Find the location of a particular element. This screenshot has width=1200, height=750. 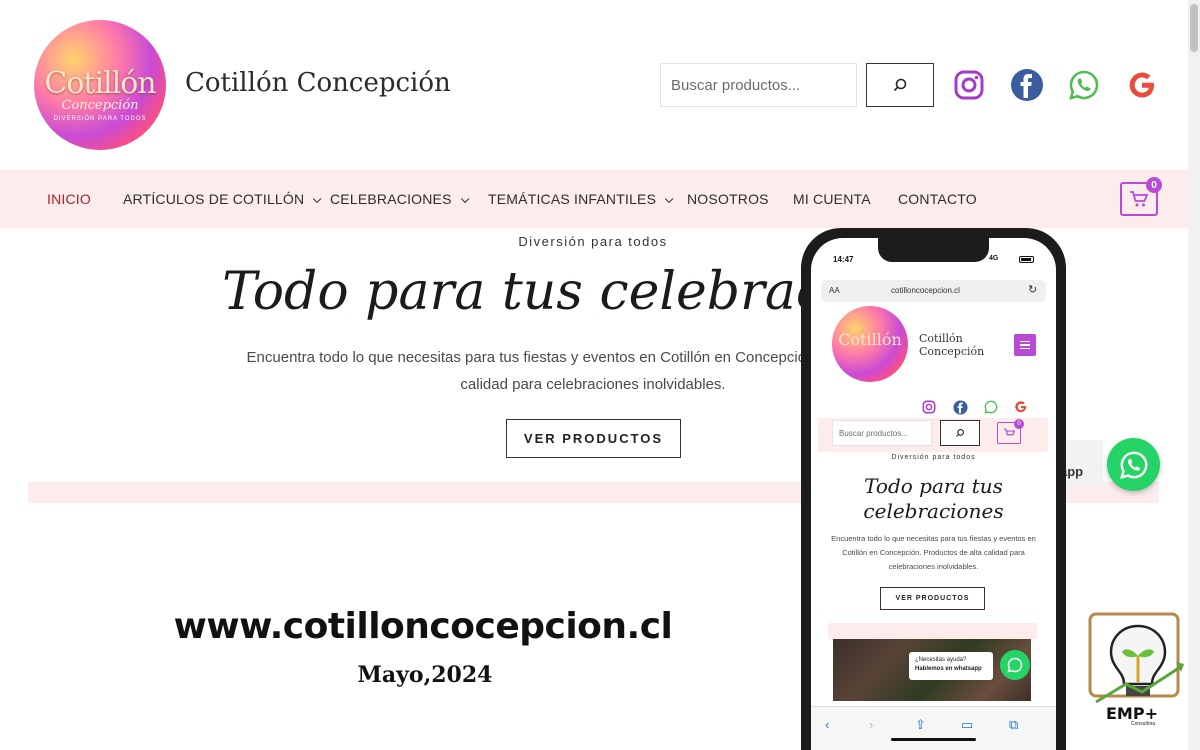

status-signal: 4G is located at coordinates (994, 258).